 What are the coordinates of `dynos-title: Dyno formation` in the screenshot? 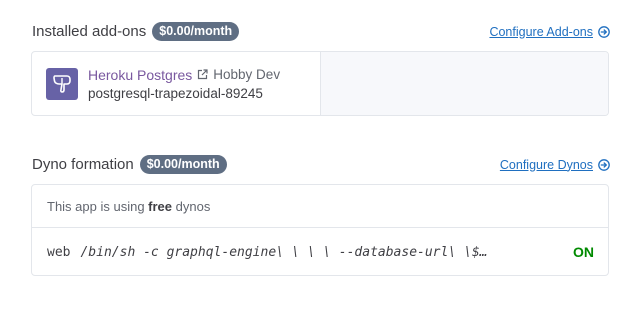 It's located at (83, 164).